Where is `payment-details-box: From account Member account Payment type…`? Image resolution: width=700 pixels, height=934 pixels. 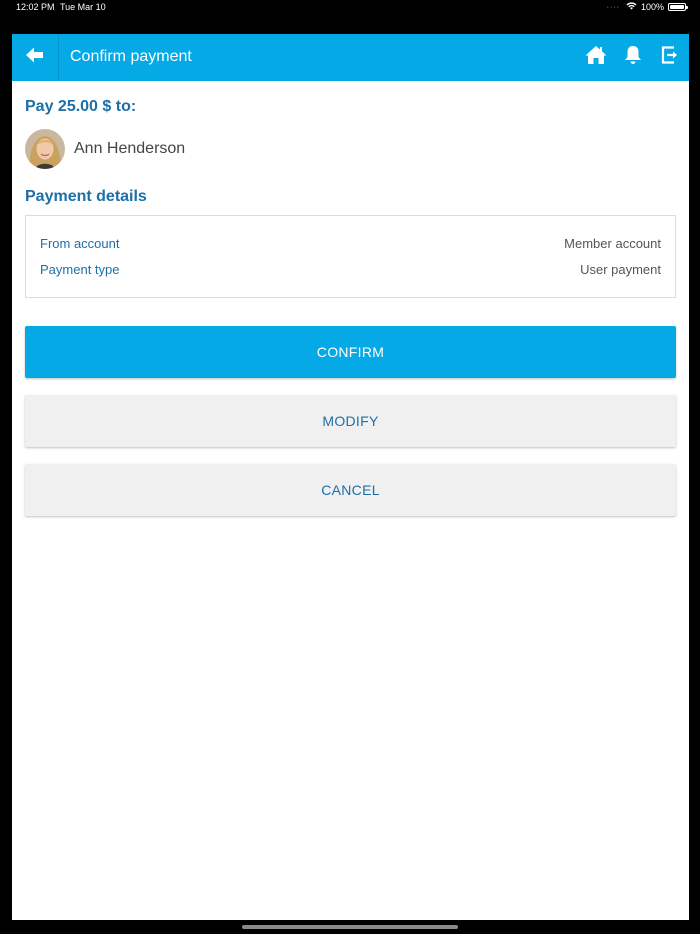 payment-details-box: From account Member account Payment type… is located at coordinates (350, 256).